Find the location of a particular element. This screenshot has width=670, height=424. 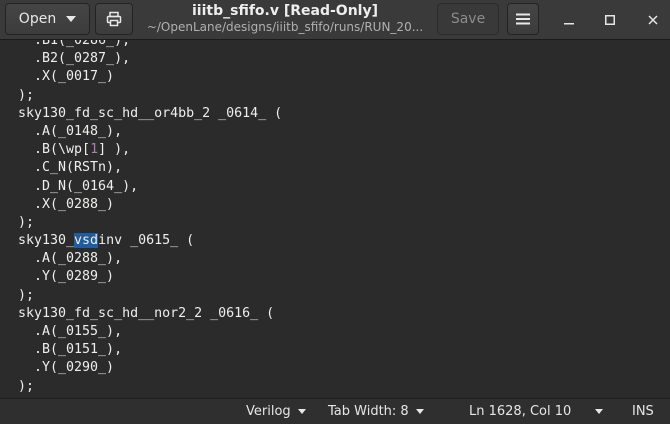

close-icon is located at coordinates (653, 20).